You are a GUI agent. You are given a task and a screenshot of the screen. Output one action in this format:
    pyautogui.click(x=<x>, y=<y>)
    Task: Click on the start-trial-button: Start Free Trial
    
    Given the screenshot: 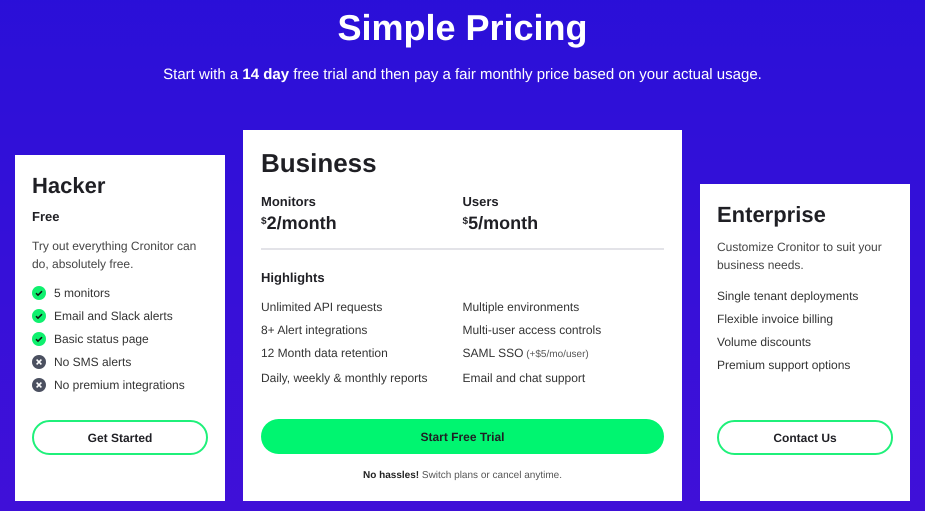 What is the action you would take?
    pyautogui.click(x=462, y=436)
    